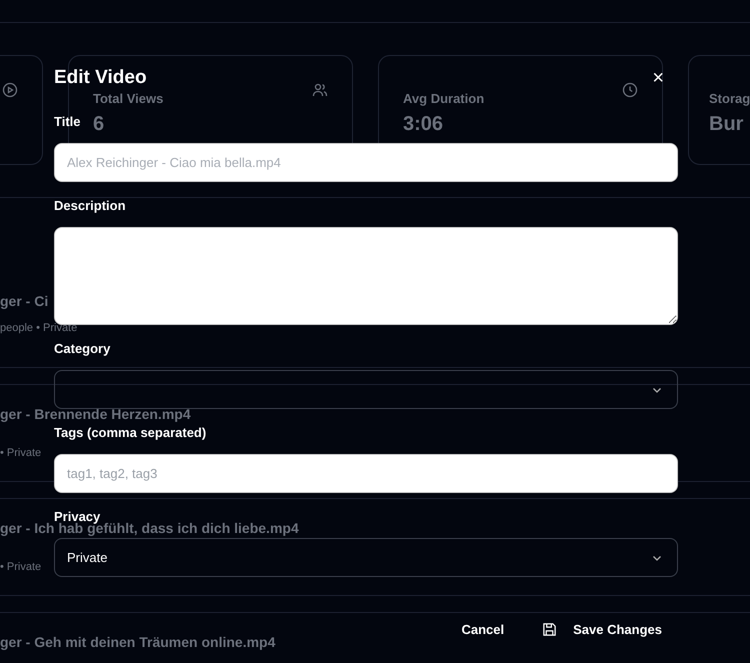 The height and width of the screenshot is (663, 750). I want to click on text-field: tag1, tag2, tag3, so click(366, 473).